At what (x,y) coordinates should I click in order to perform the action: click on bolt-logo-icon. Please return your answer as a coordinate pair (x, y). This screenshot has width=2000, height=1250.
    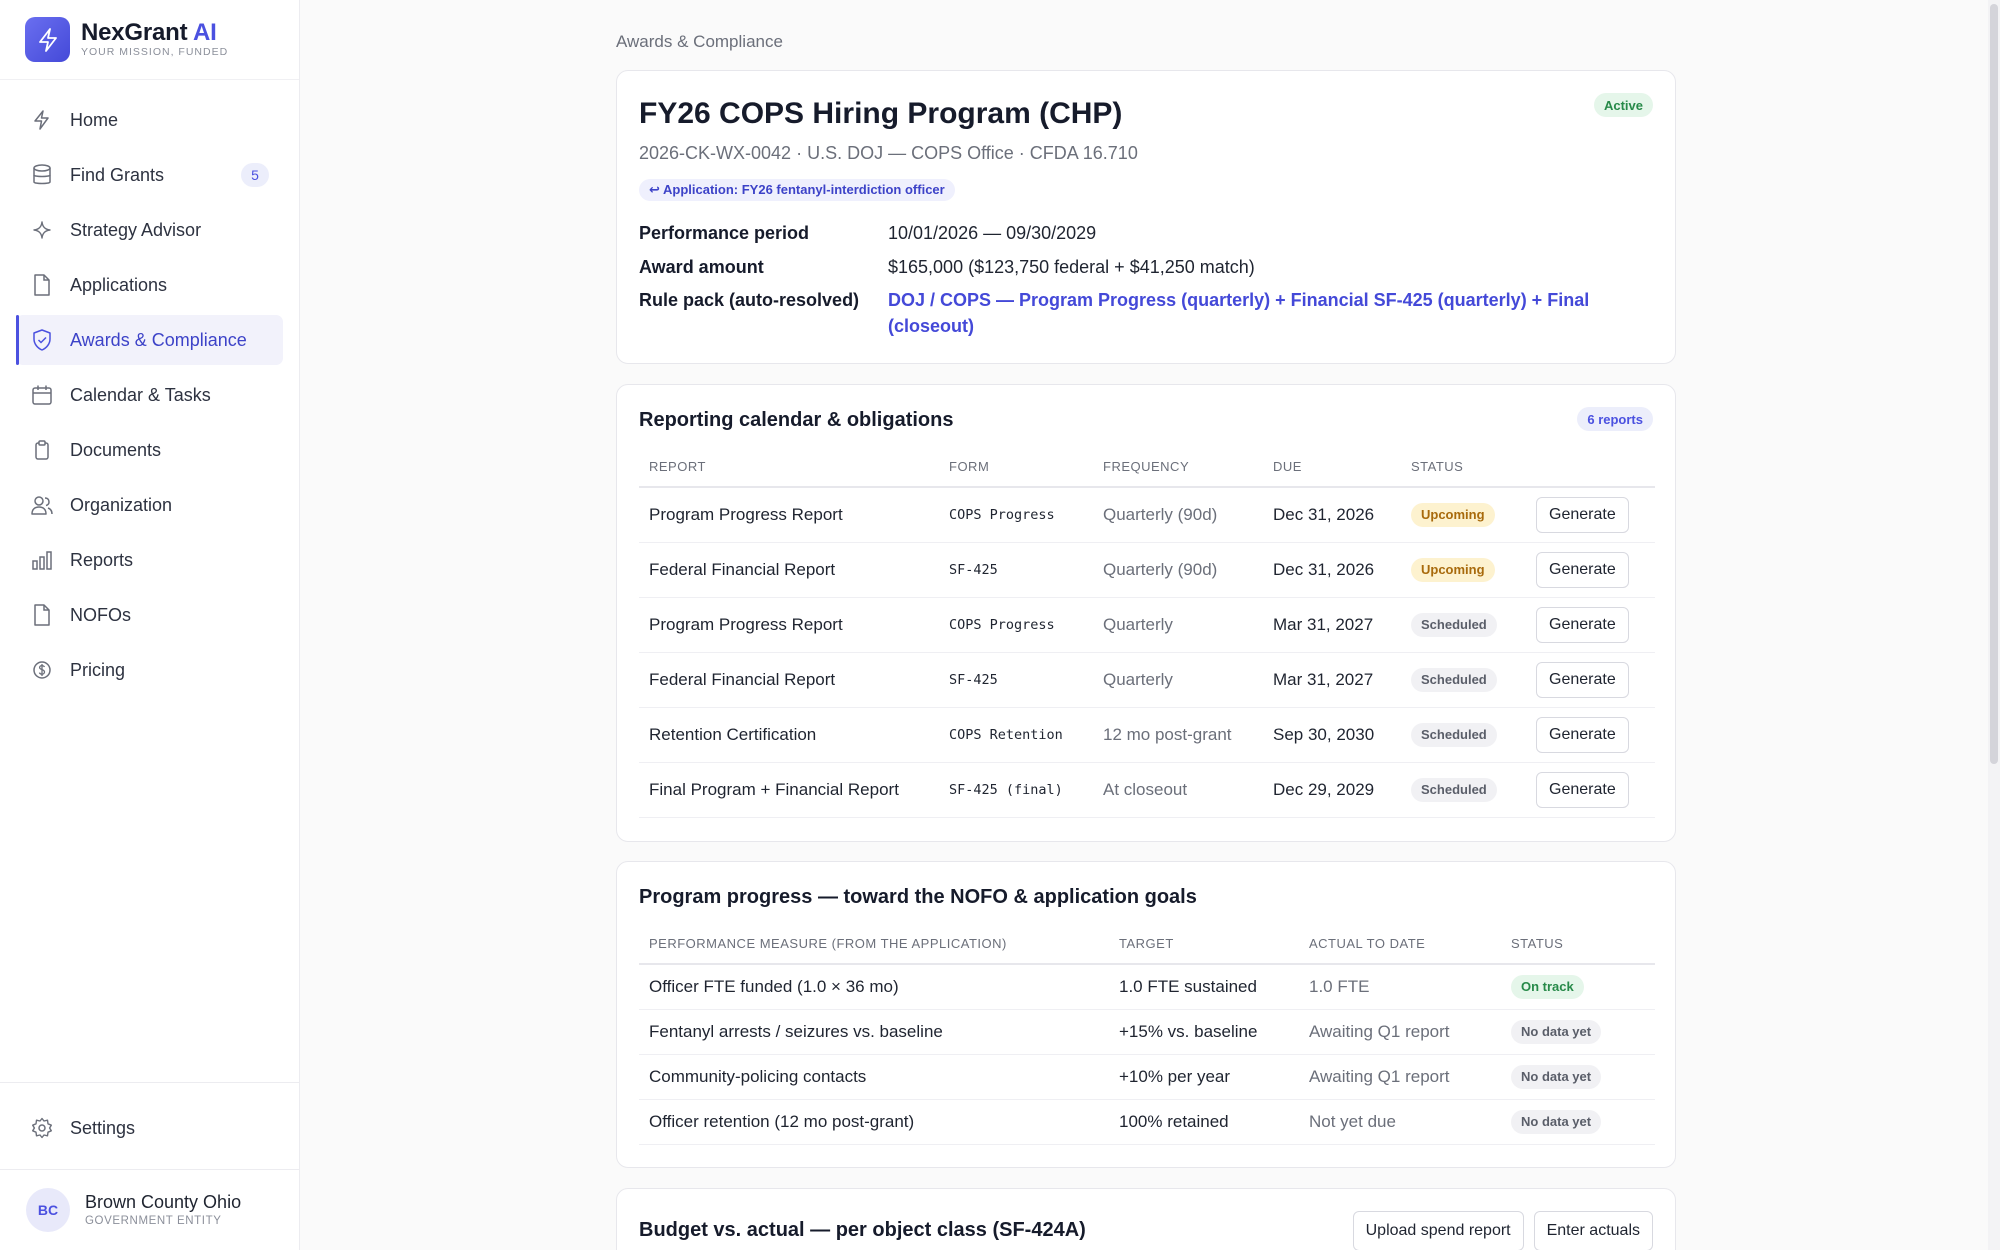
    Looking at the image, I should click on (47, 39).